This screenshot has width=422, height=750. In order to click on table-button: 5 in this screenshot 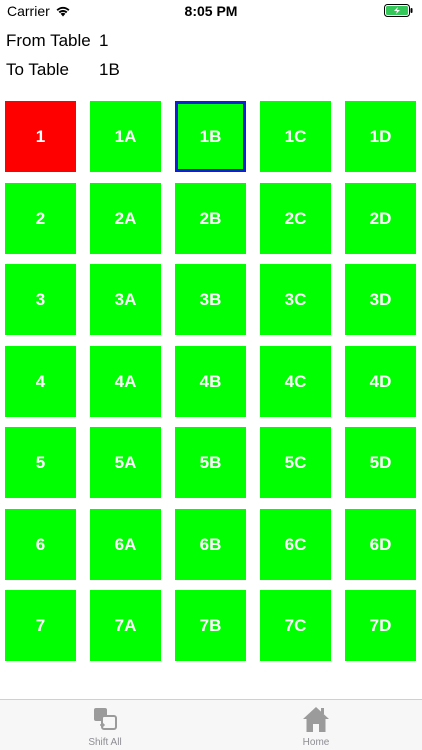, I will do `click(40, 462)`.